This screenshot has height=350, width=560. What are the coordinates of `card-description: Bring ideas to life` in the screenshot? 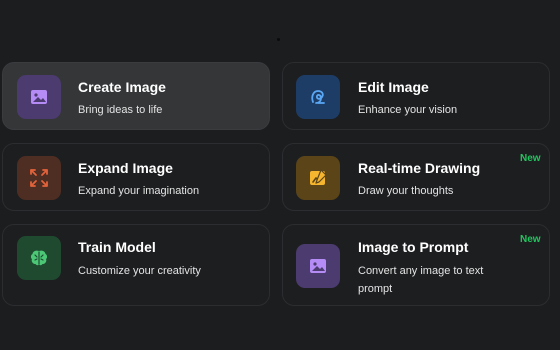 It's located at (120, 110).